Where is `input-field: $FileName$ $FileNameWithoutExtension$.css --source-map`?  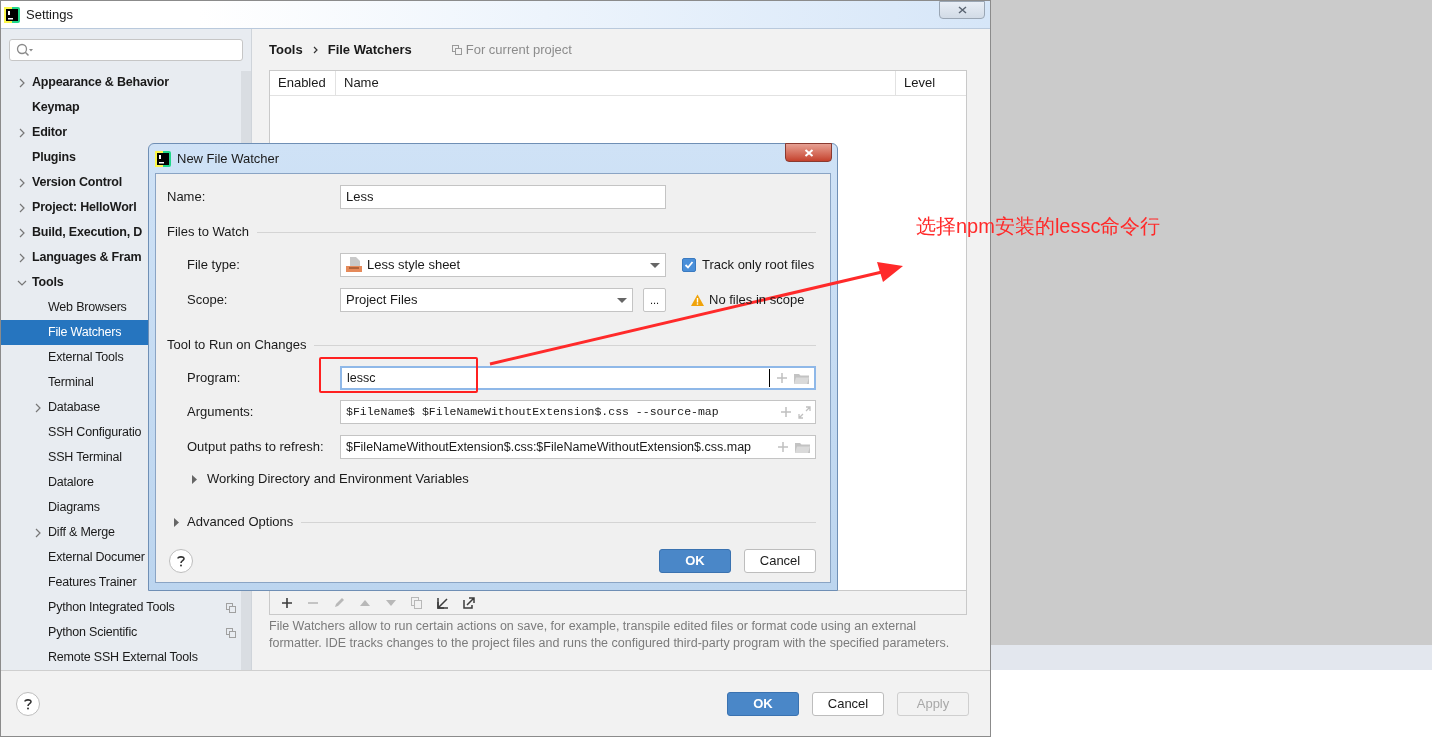
input-field: $FileName$ $FileNameWithoutExtension$.css --source-map is located at coordinates (578, 412).